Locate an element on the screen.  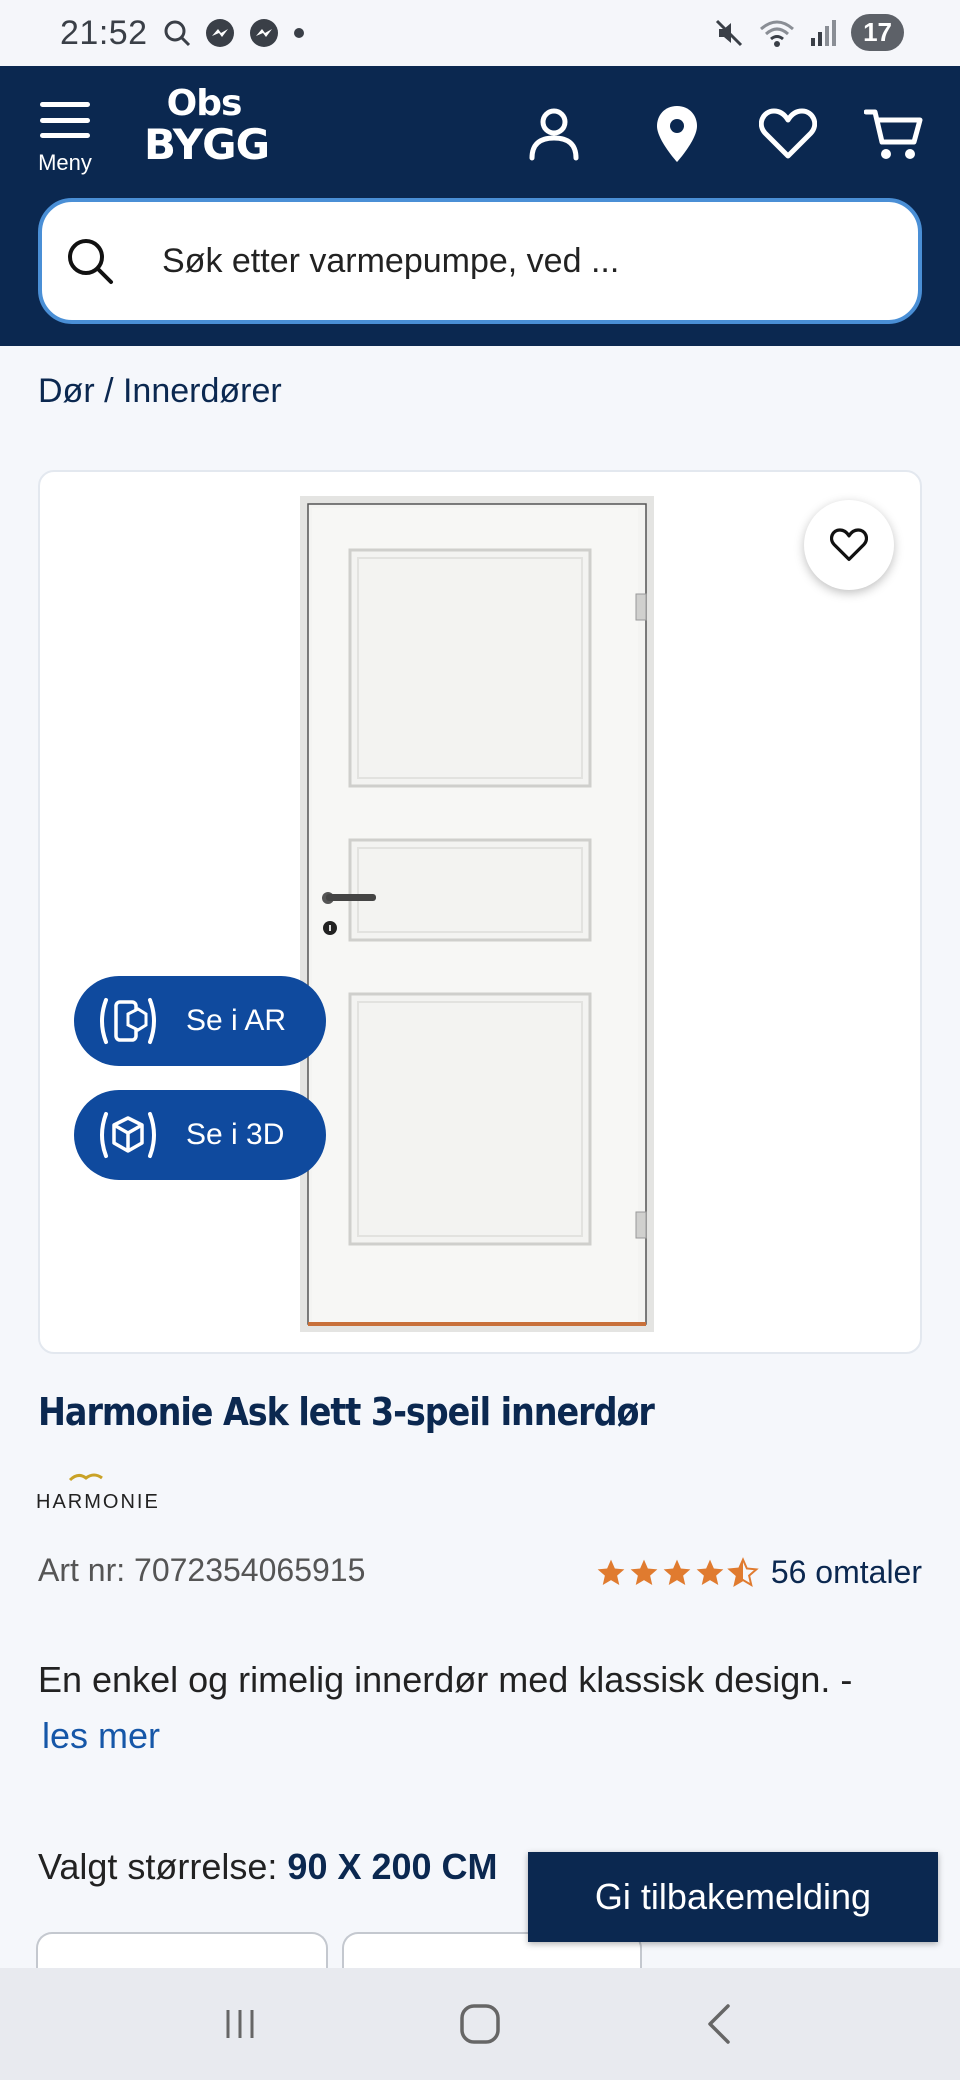
selected-size-value: 90 X 200 CM is located at coordinates (392, 1866).